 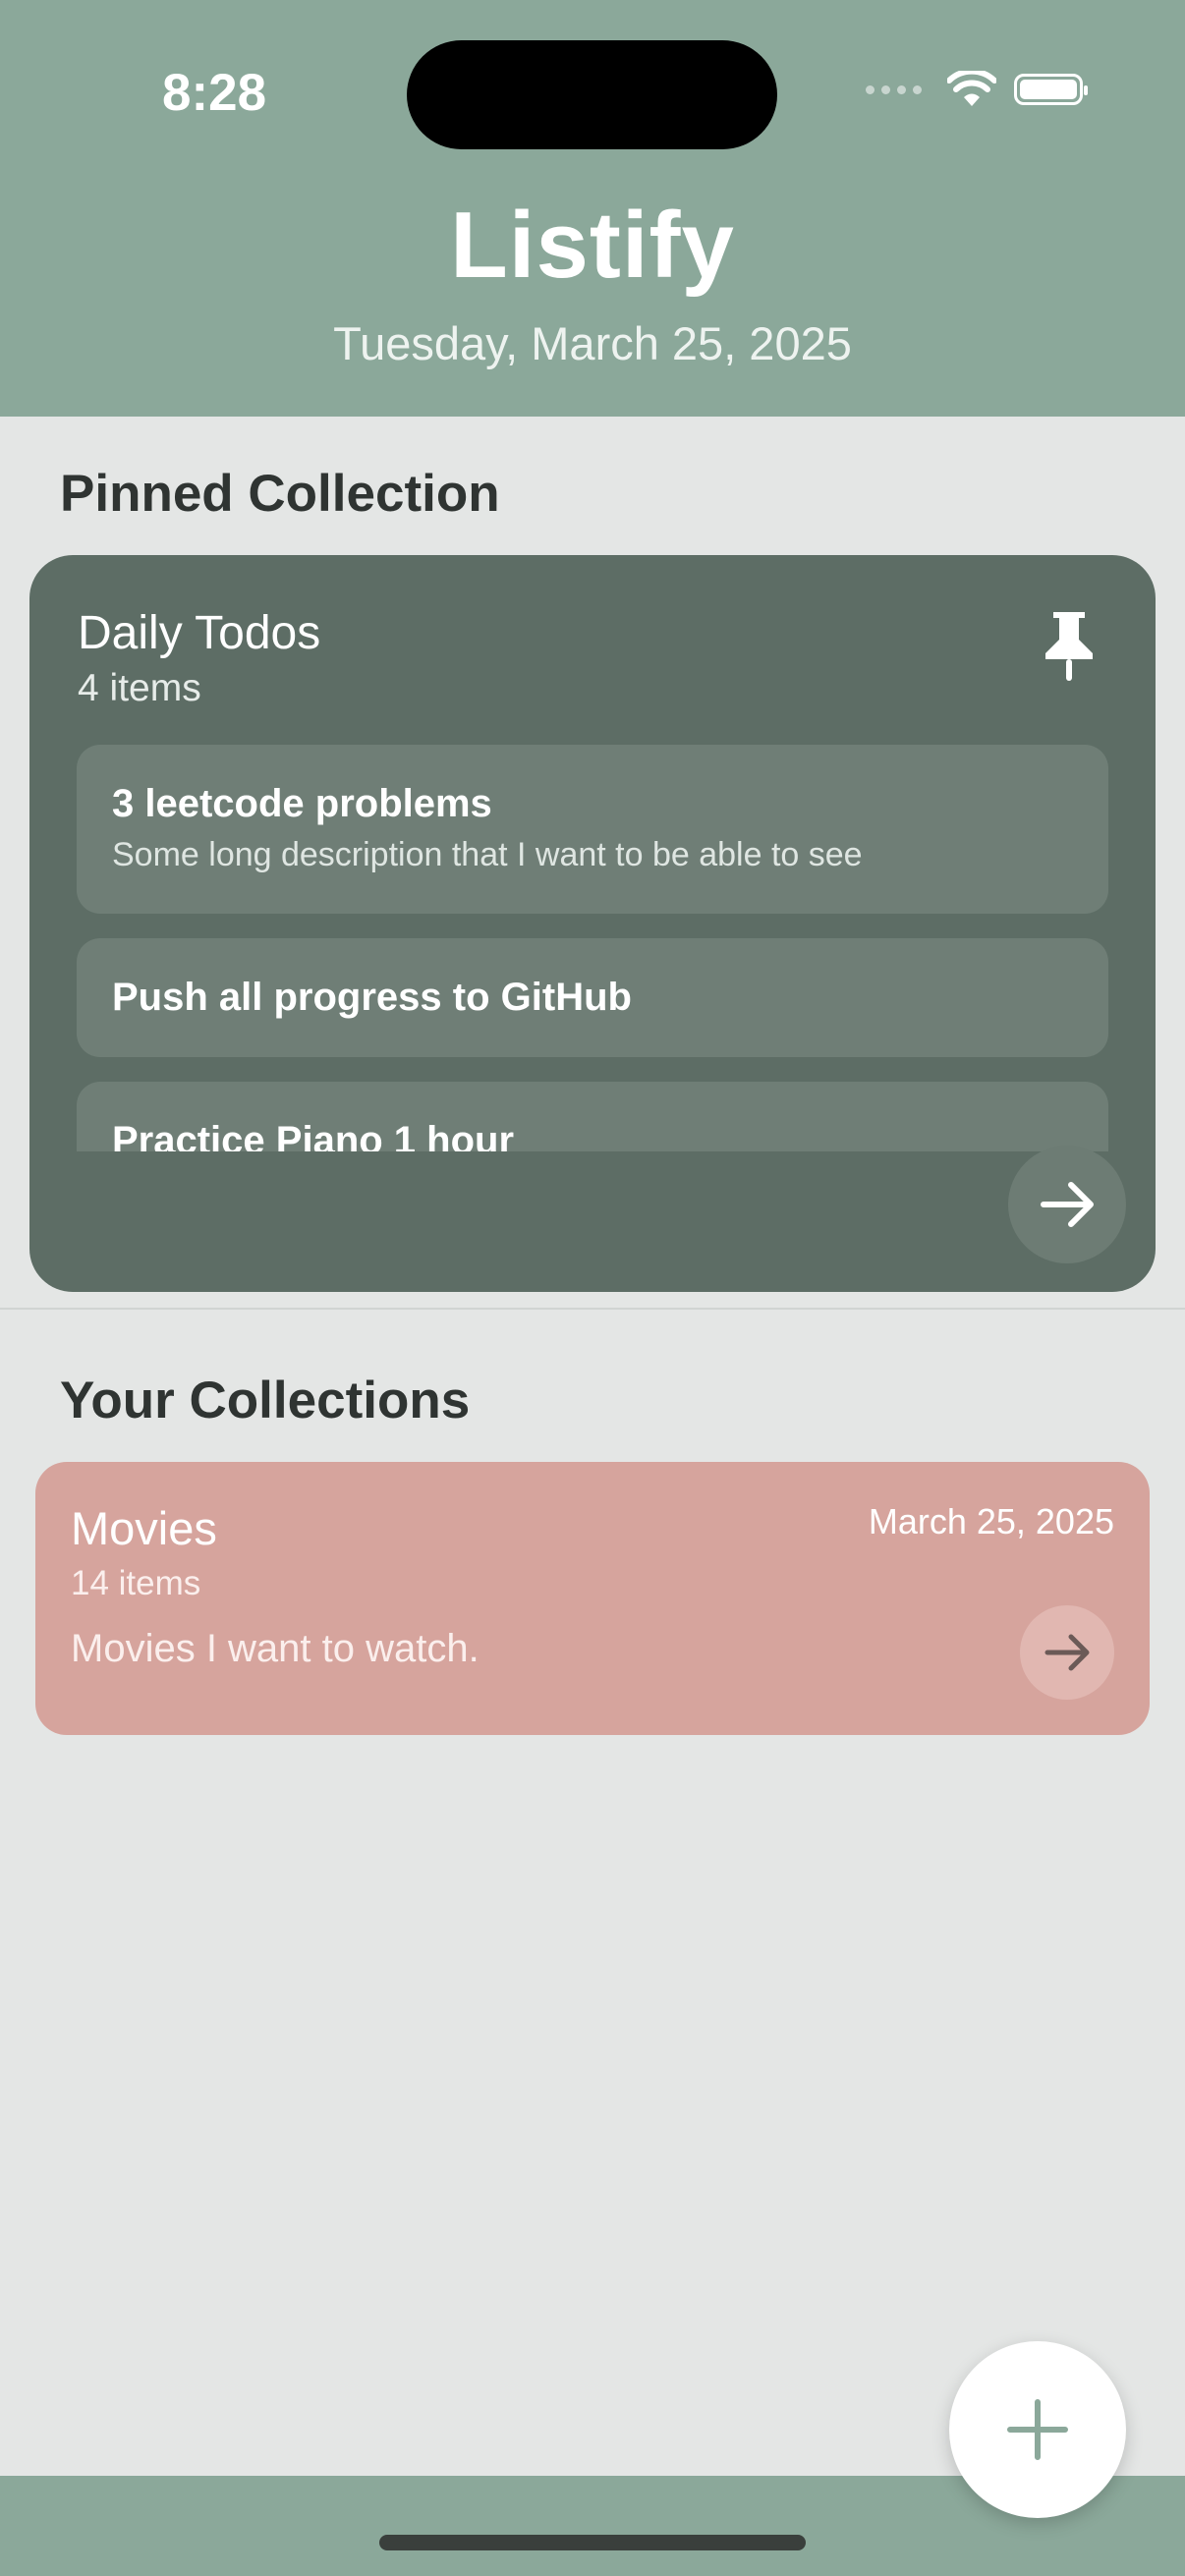 What do you see at coordinates (592, 343) in the screenshot?
I see `current-date: Tuesday, March 25, 2025` at bounding box center [592, 343].